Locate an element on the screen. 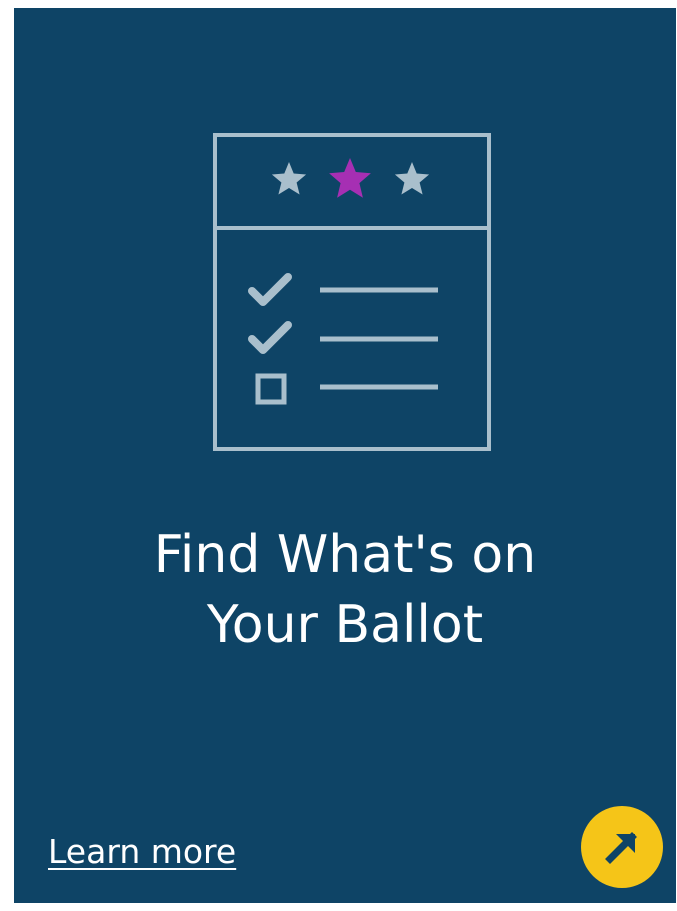  card-title-line-2: Your Ballot is located at coordinates (345, 625).